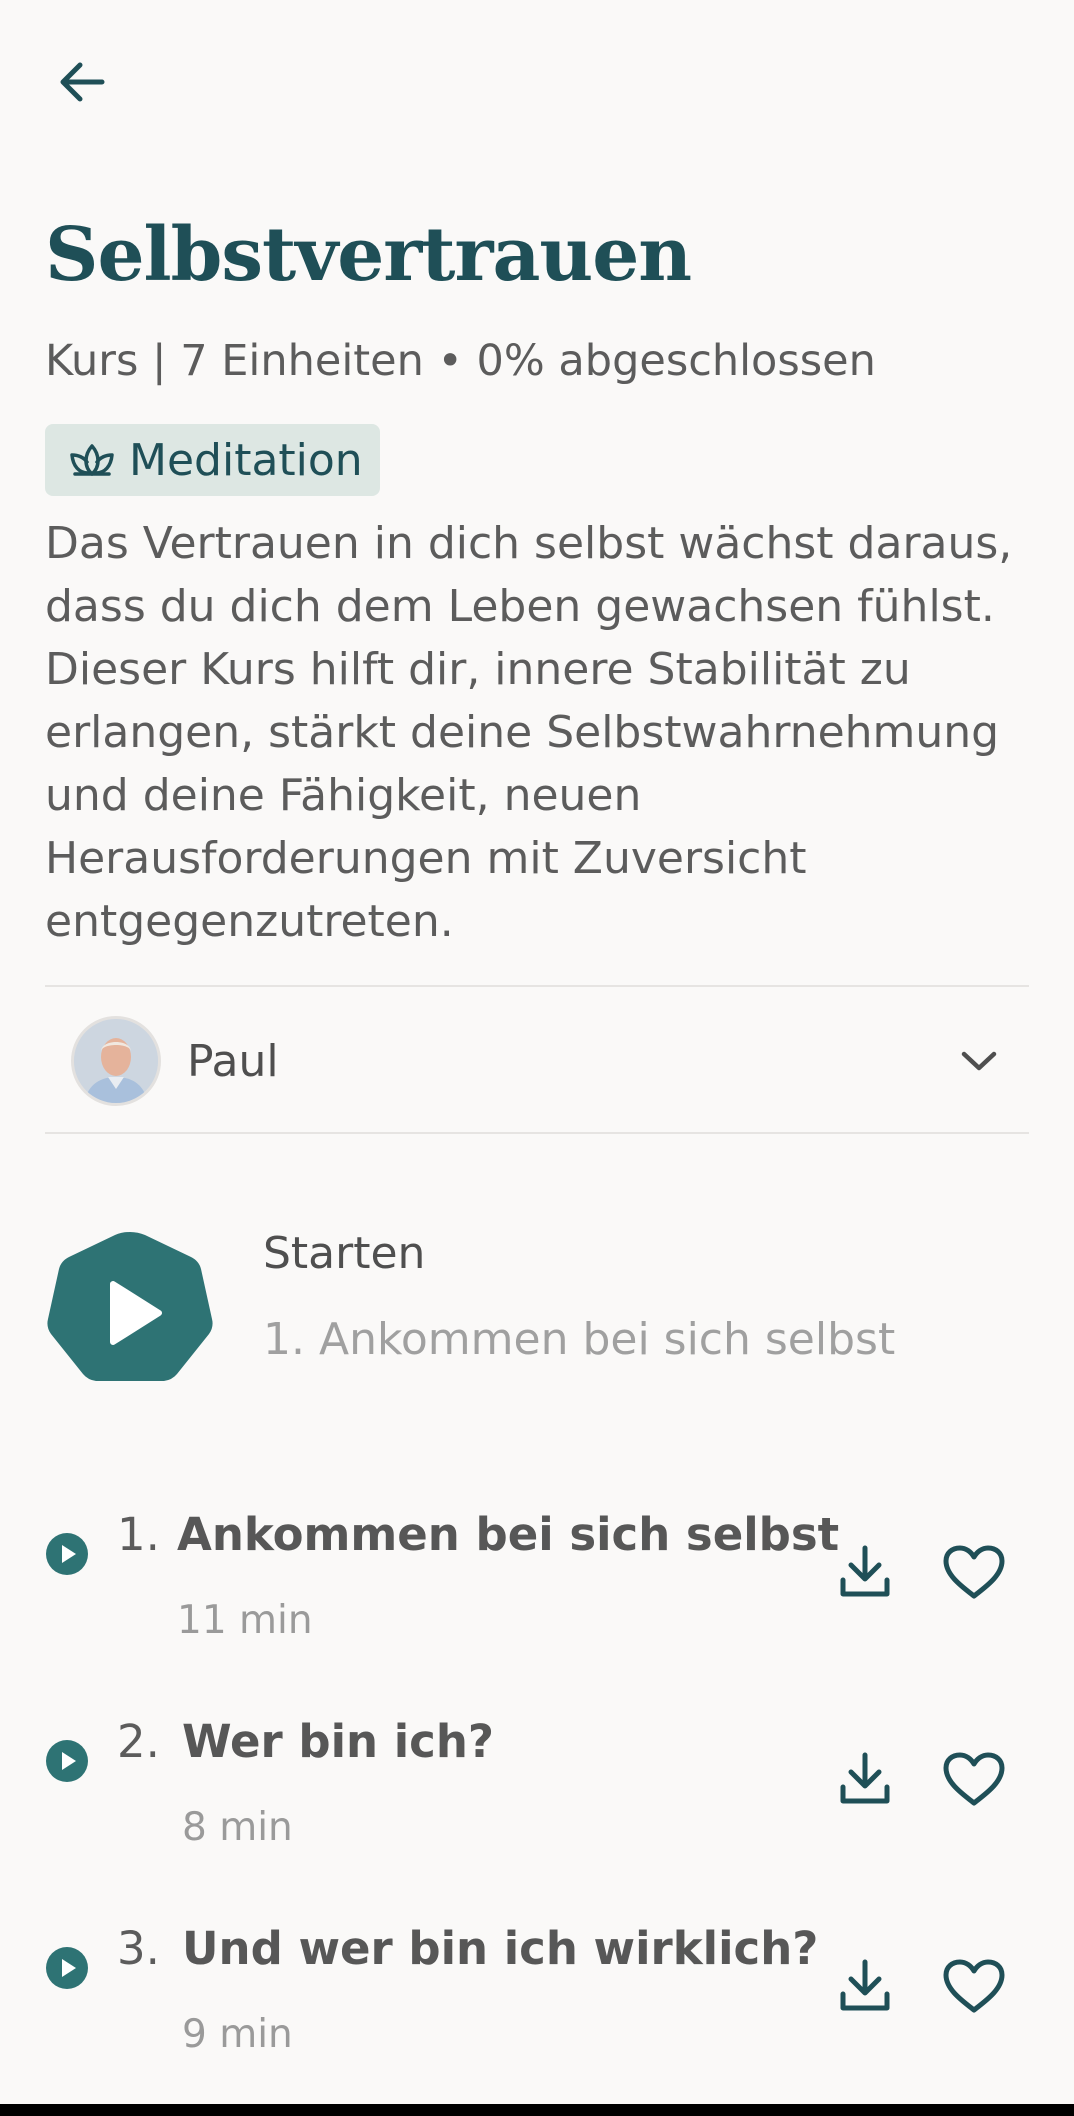 Image resolution: width=1074 pixels, height=2116 pixels. What do you see at coordinates (537, 1991) in the screenshot?
I see `list-item: 3. Und wer bin ich wirklich? 9 min` at bounding box center [537, 1991].